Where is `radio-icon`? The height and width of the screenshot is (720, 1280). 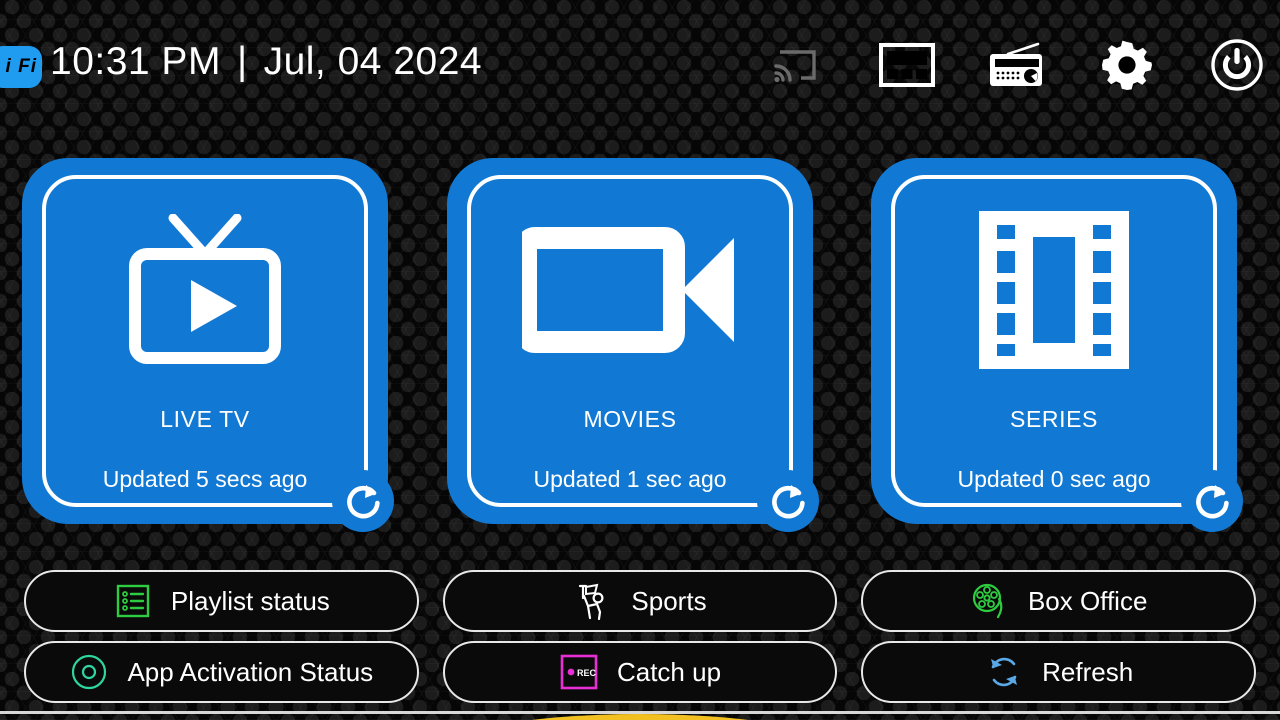 radio-icon is located at coordinates (1017, 65).